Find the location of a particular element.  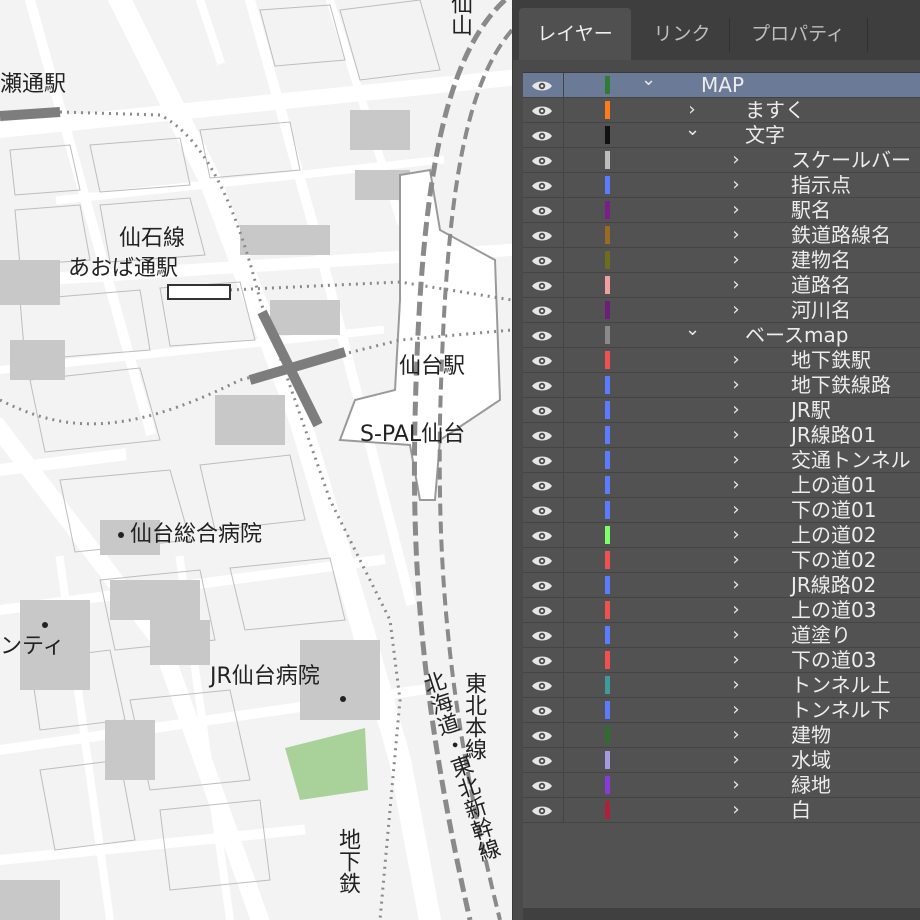

layer-name: 鉄道路線名 is located at coordinates (841, 235).